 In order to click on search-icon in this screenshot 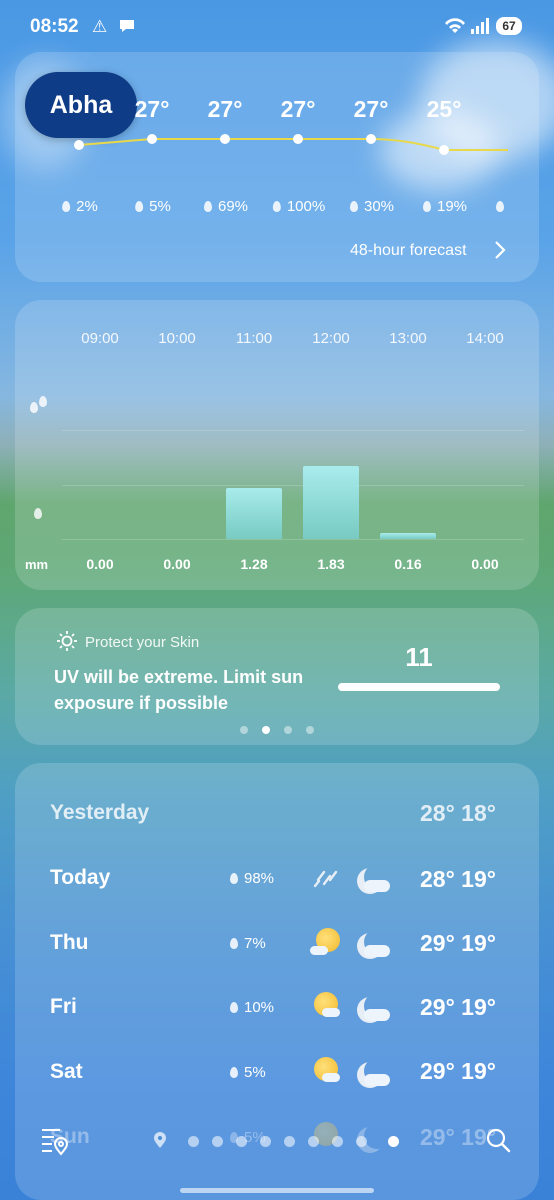, I will do `click(498, 1142)`.